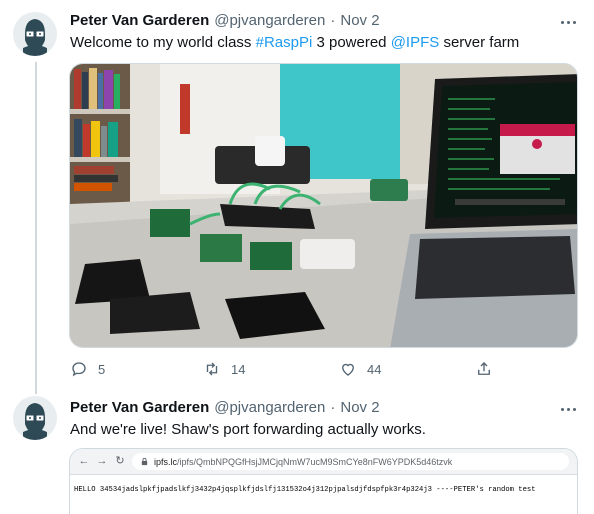 The image size is (594, 514). I want to click on lock-icon, so click(144, 461).